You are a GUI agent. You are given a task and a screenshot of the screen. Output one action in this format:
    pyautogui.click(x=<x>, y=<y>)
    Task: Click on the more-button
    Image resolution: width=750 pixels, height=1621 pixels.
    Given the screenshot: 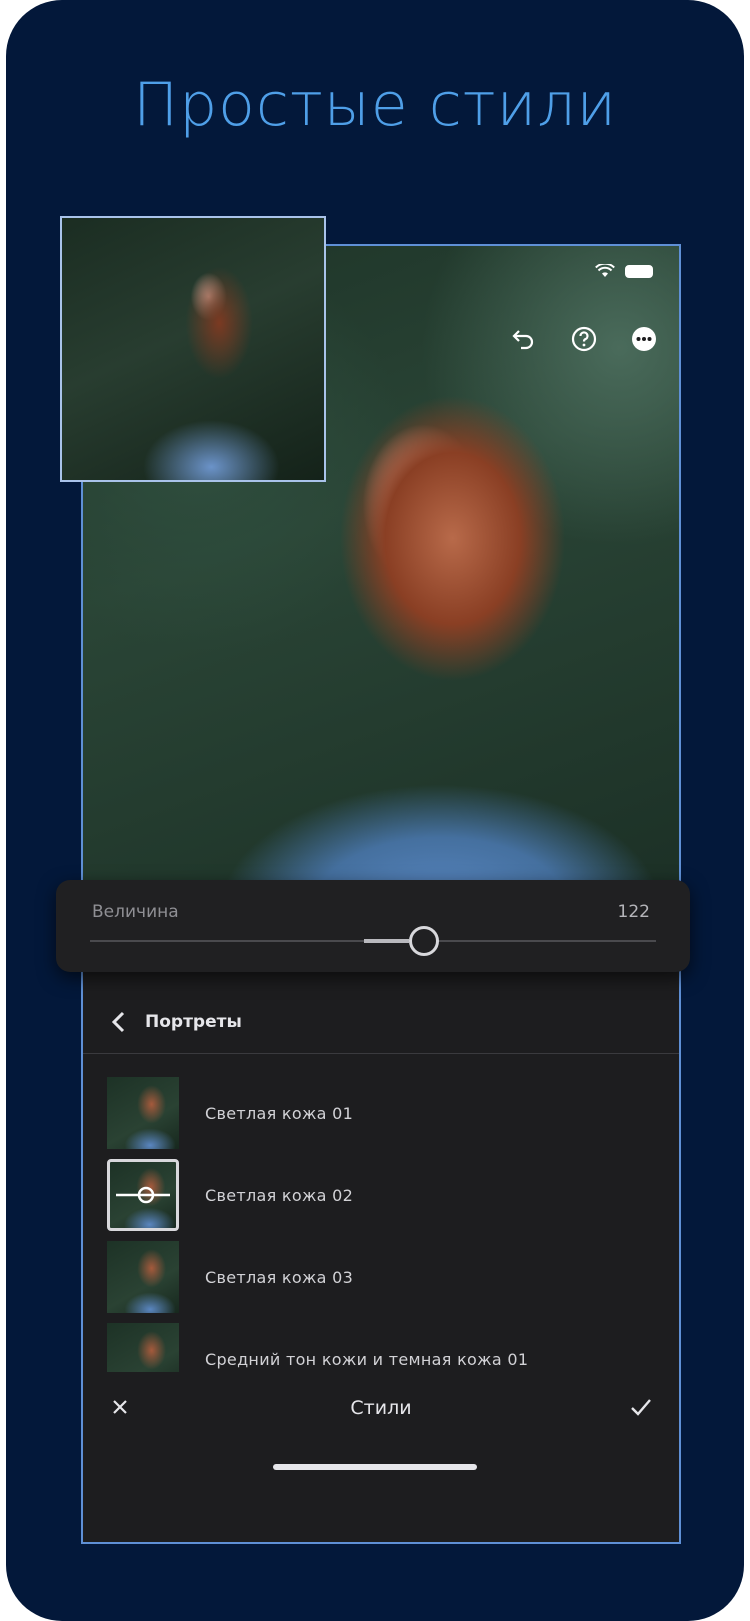 What is the action you would take?
    pyautogui.click(x=644, y=339)
    